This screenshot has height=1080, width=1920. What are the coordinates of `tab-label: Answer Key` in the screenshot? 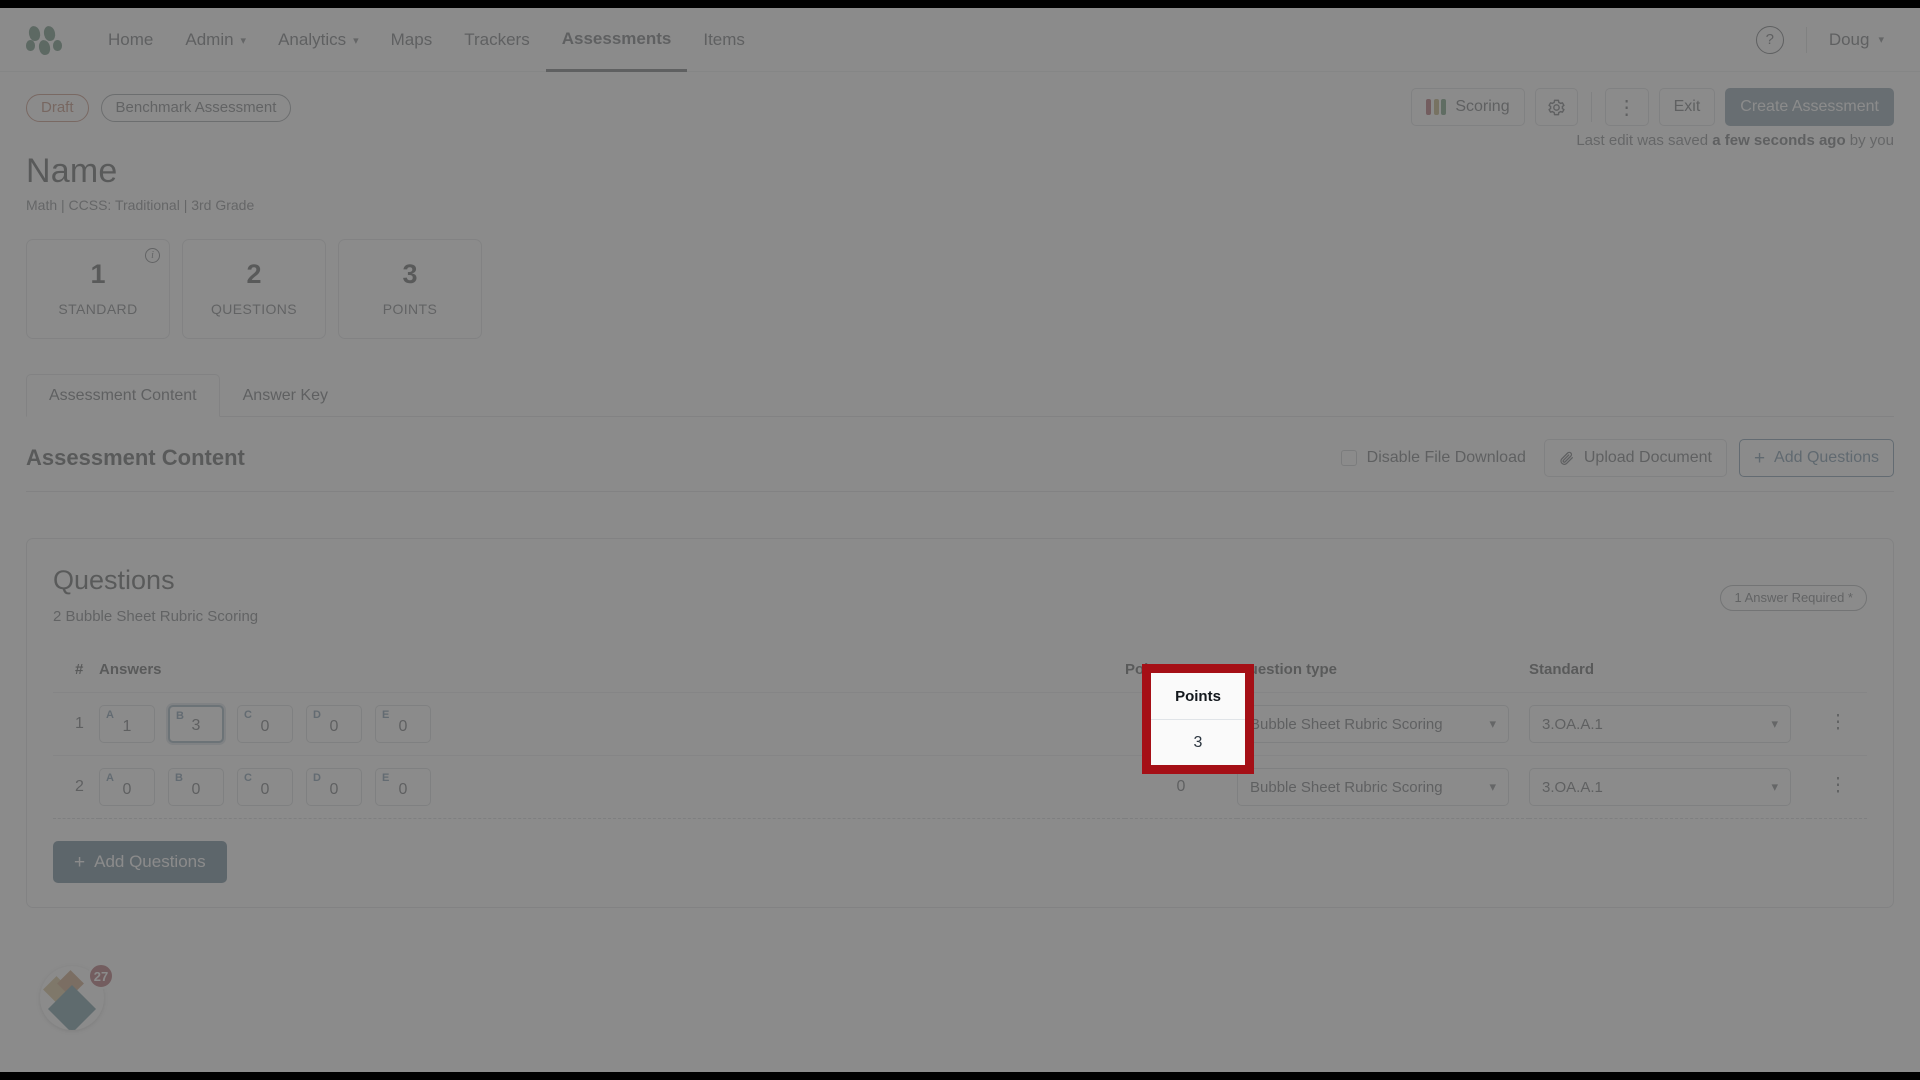 It's located at (285, 395).